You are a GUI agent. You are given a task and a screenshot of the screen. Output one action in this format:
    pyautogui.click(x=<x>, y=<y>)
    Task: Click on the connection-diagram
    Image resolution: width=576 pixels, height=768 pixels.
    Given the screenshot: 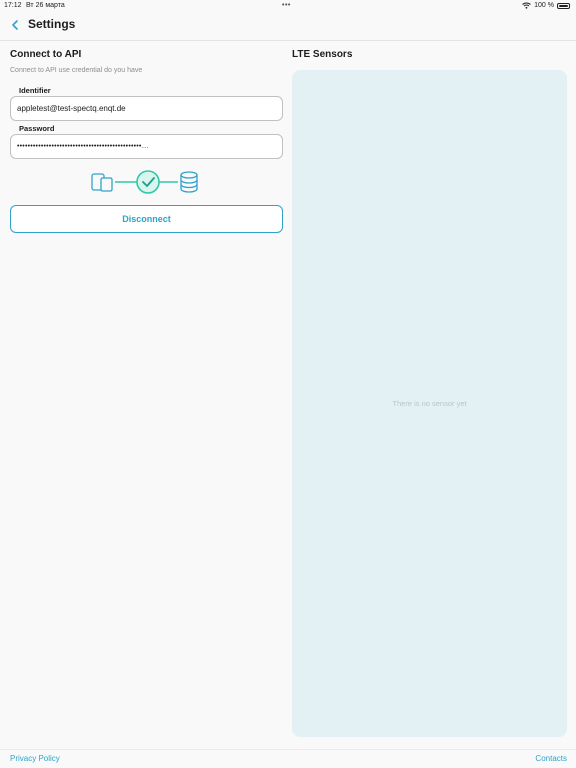 What is the action you would take?
    pyautogui.click(x=144, y=182)
    